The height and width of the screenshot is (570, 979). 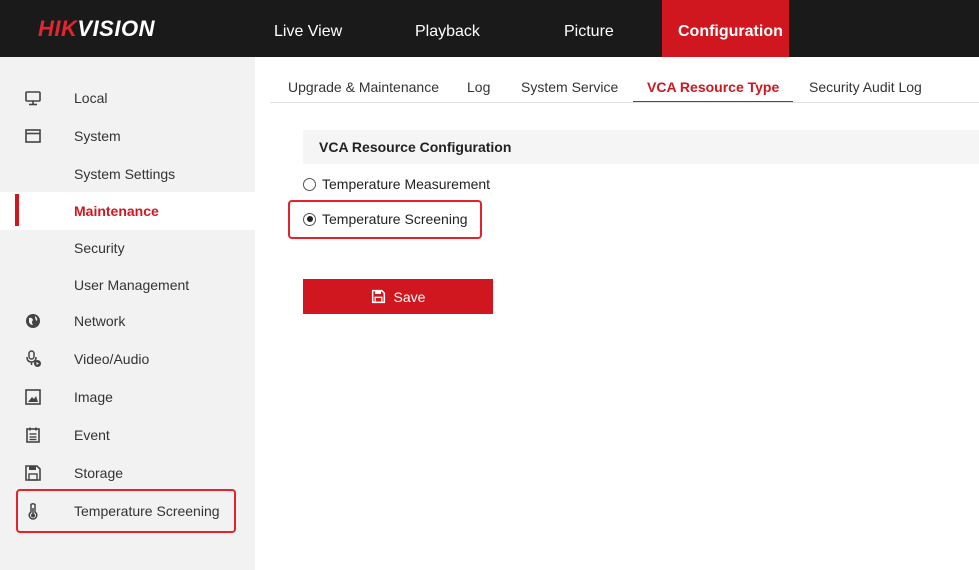 I want to click on nav-live-view: Live View, so click(x=308, y=28).